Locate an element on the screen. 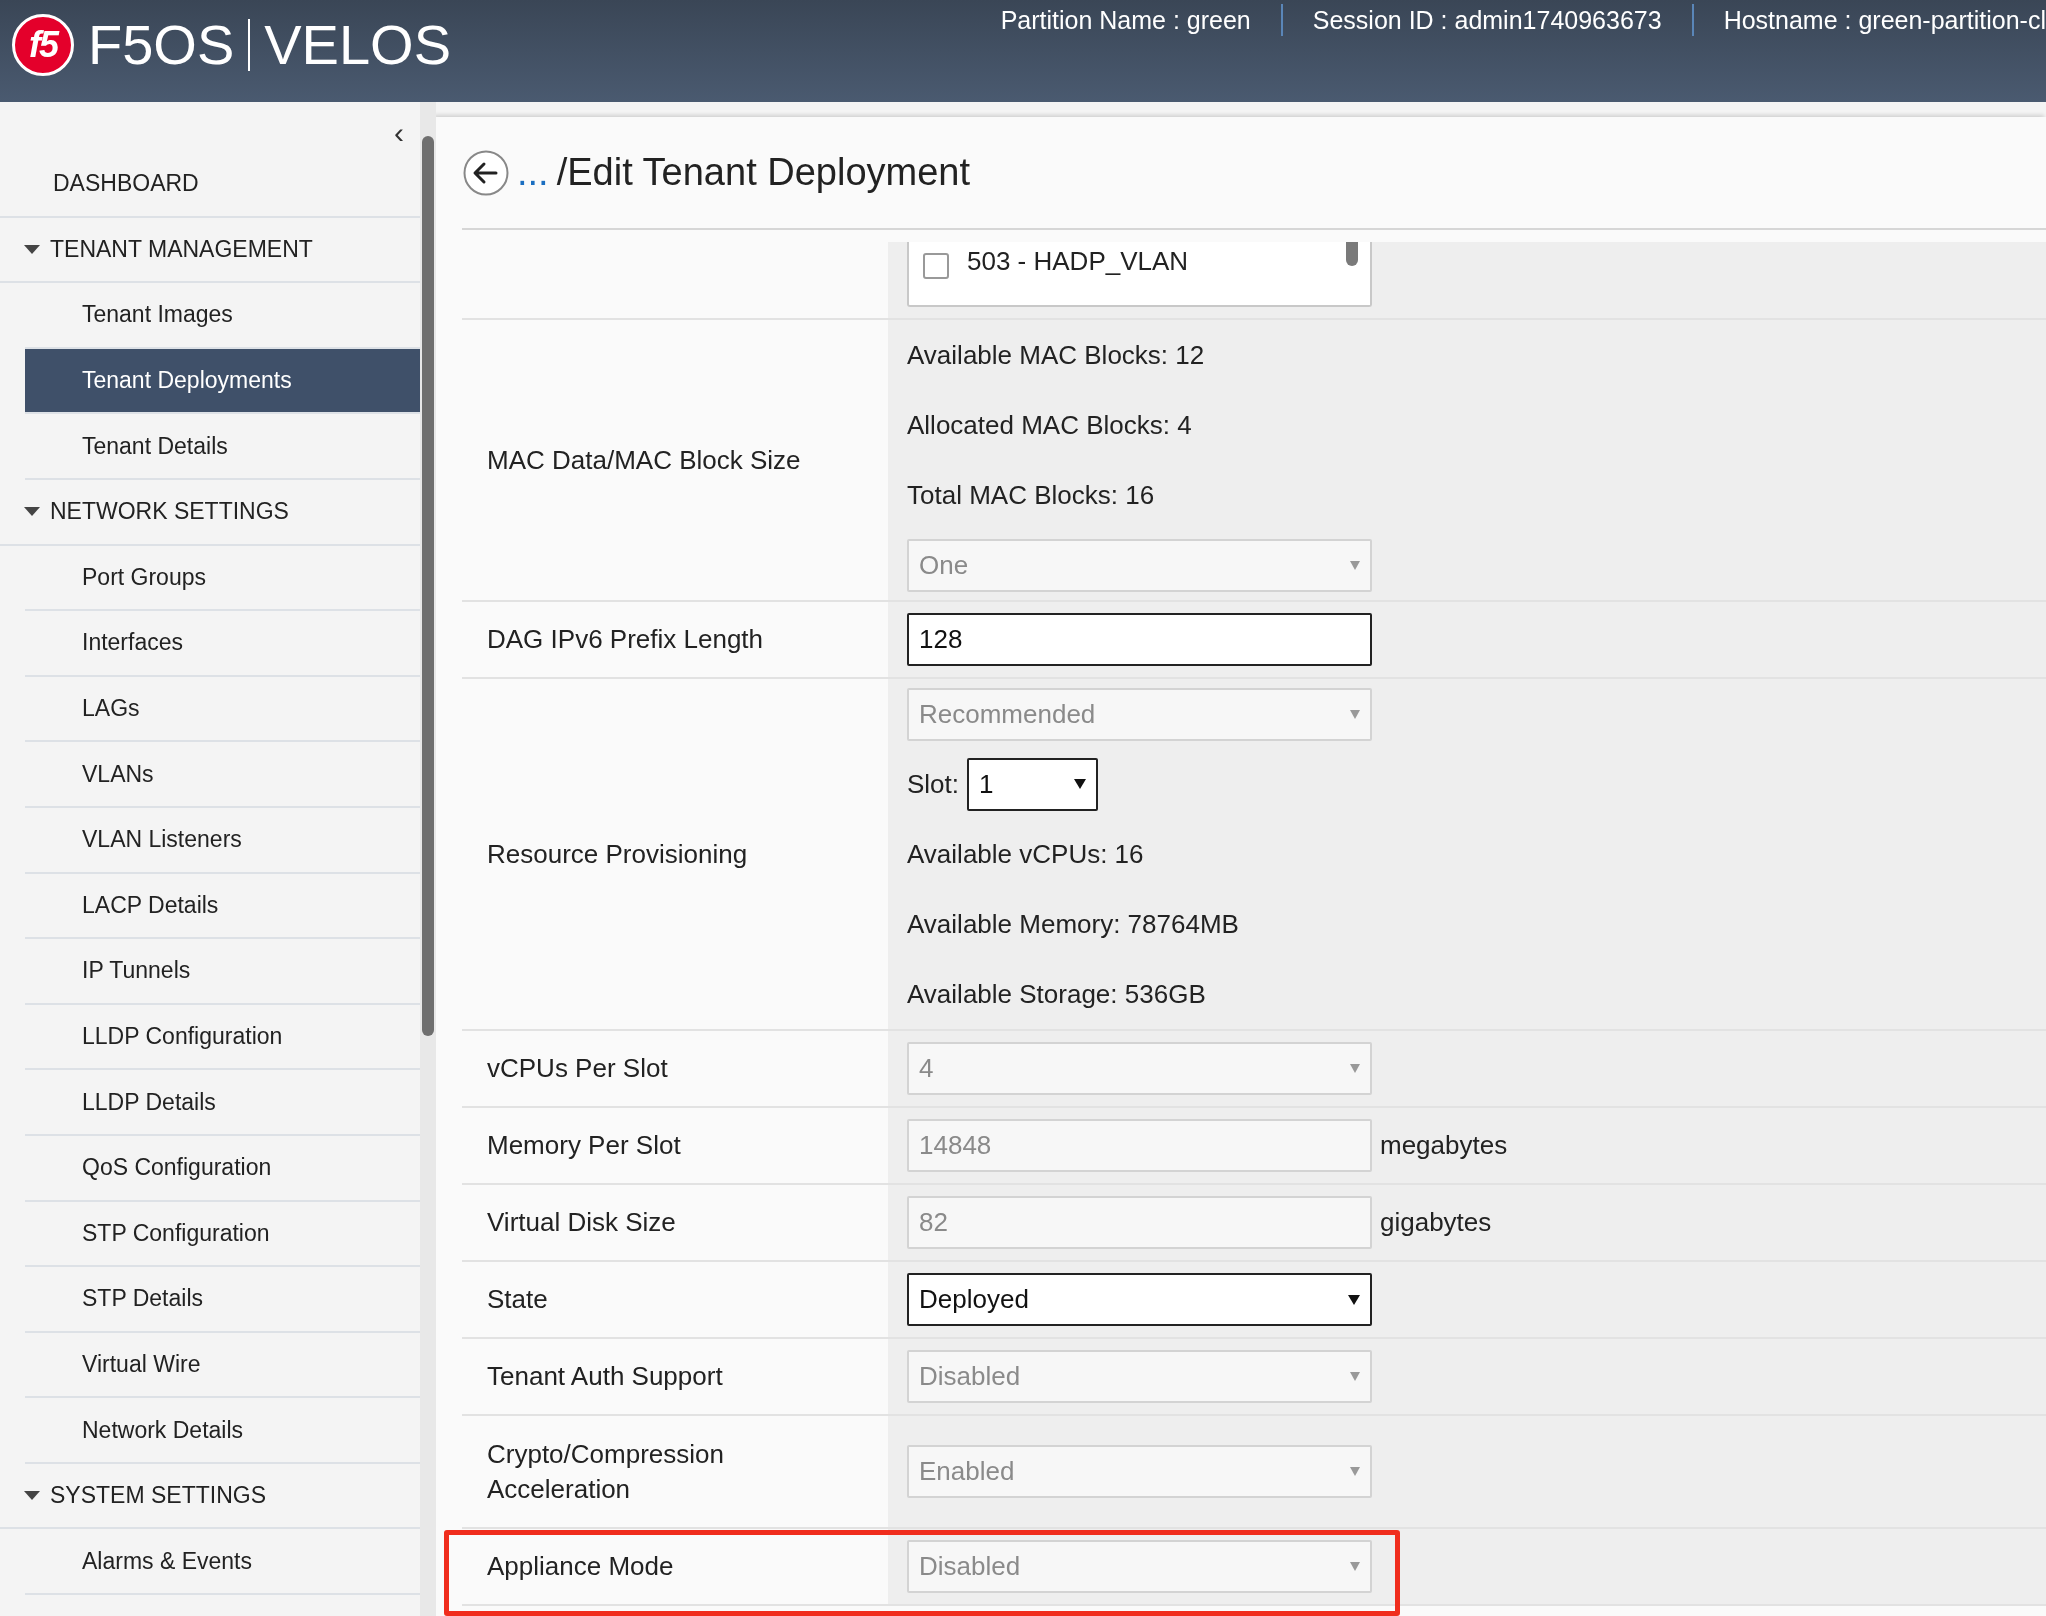 This screenshot has height=1616, width=2046. field-label: vCPUs Per Slot is located at coordinates (577, 1068).